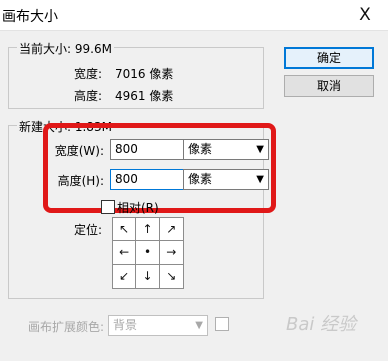 This screenshot has width=388, height=361. What do you see at coordinates (329, 86) in the screenshot?
I see `cancel-button: 取消` at bounding box center [329, 86].